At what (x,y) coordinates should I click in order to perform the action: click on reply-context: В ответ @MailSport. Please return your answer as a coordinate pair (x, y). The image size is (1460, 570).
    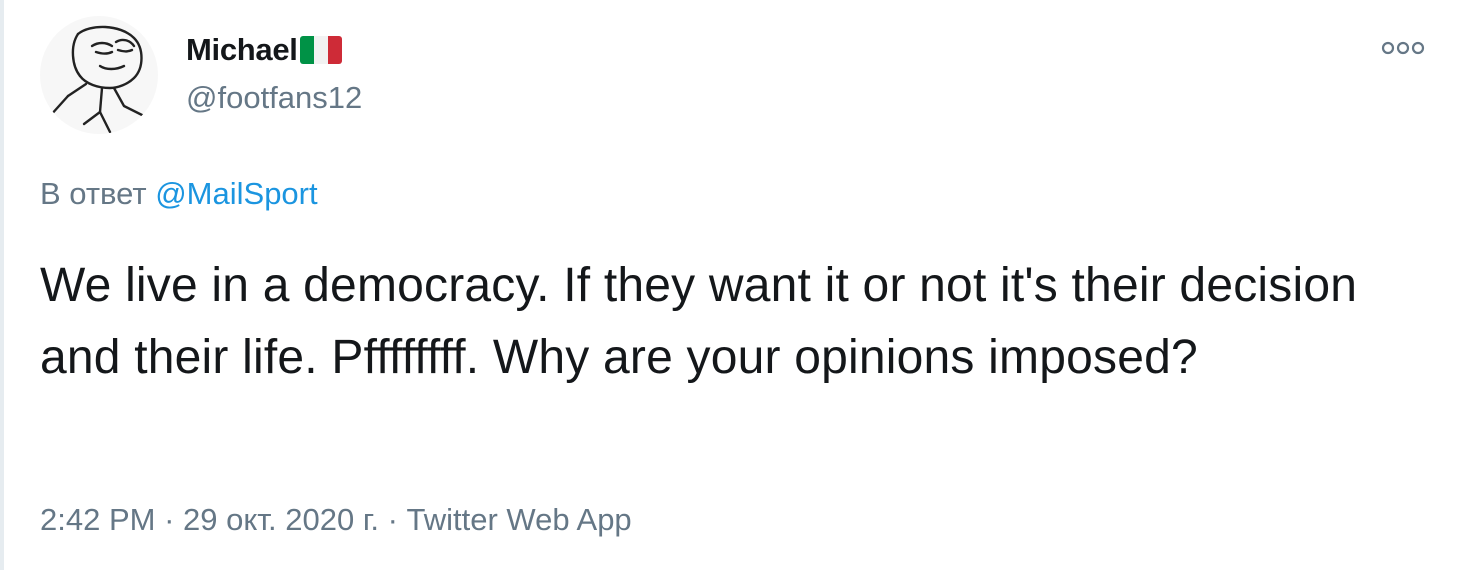
    Looking at the image, I should click on (179, 194).